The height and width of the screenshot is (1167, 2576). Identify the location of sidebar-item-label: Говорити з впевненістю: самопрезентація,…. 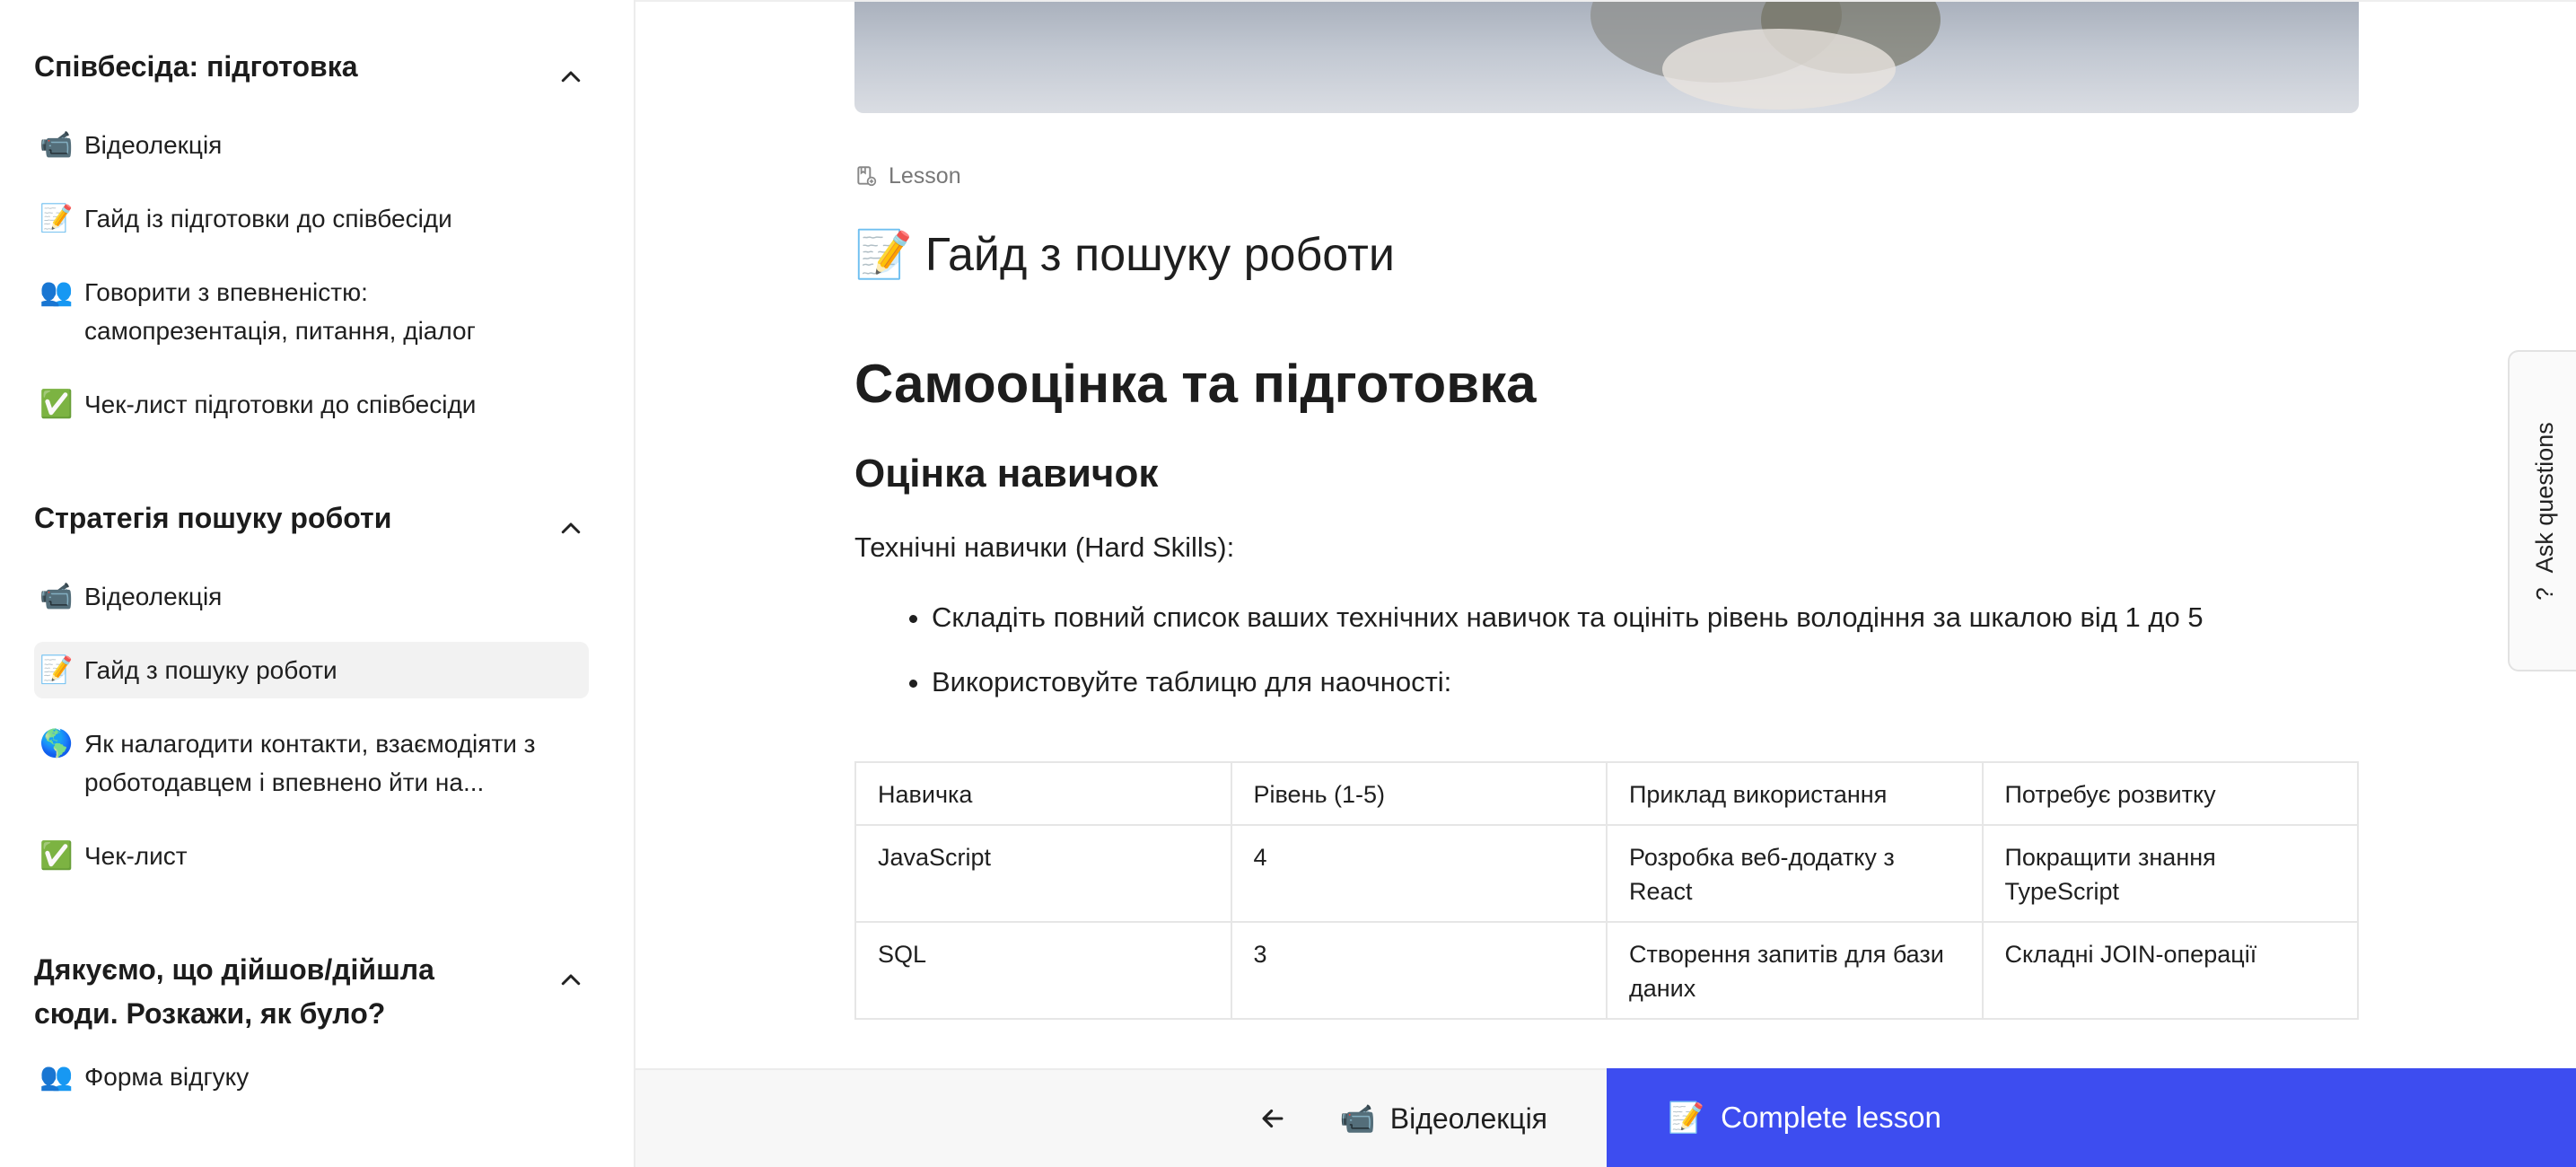
(280, 311).